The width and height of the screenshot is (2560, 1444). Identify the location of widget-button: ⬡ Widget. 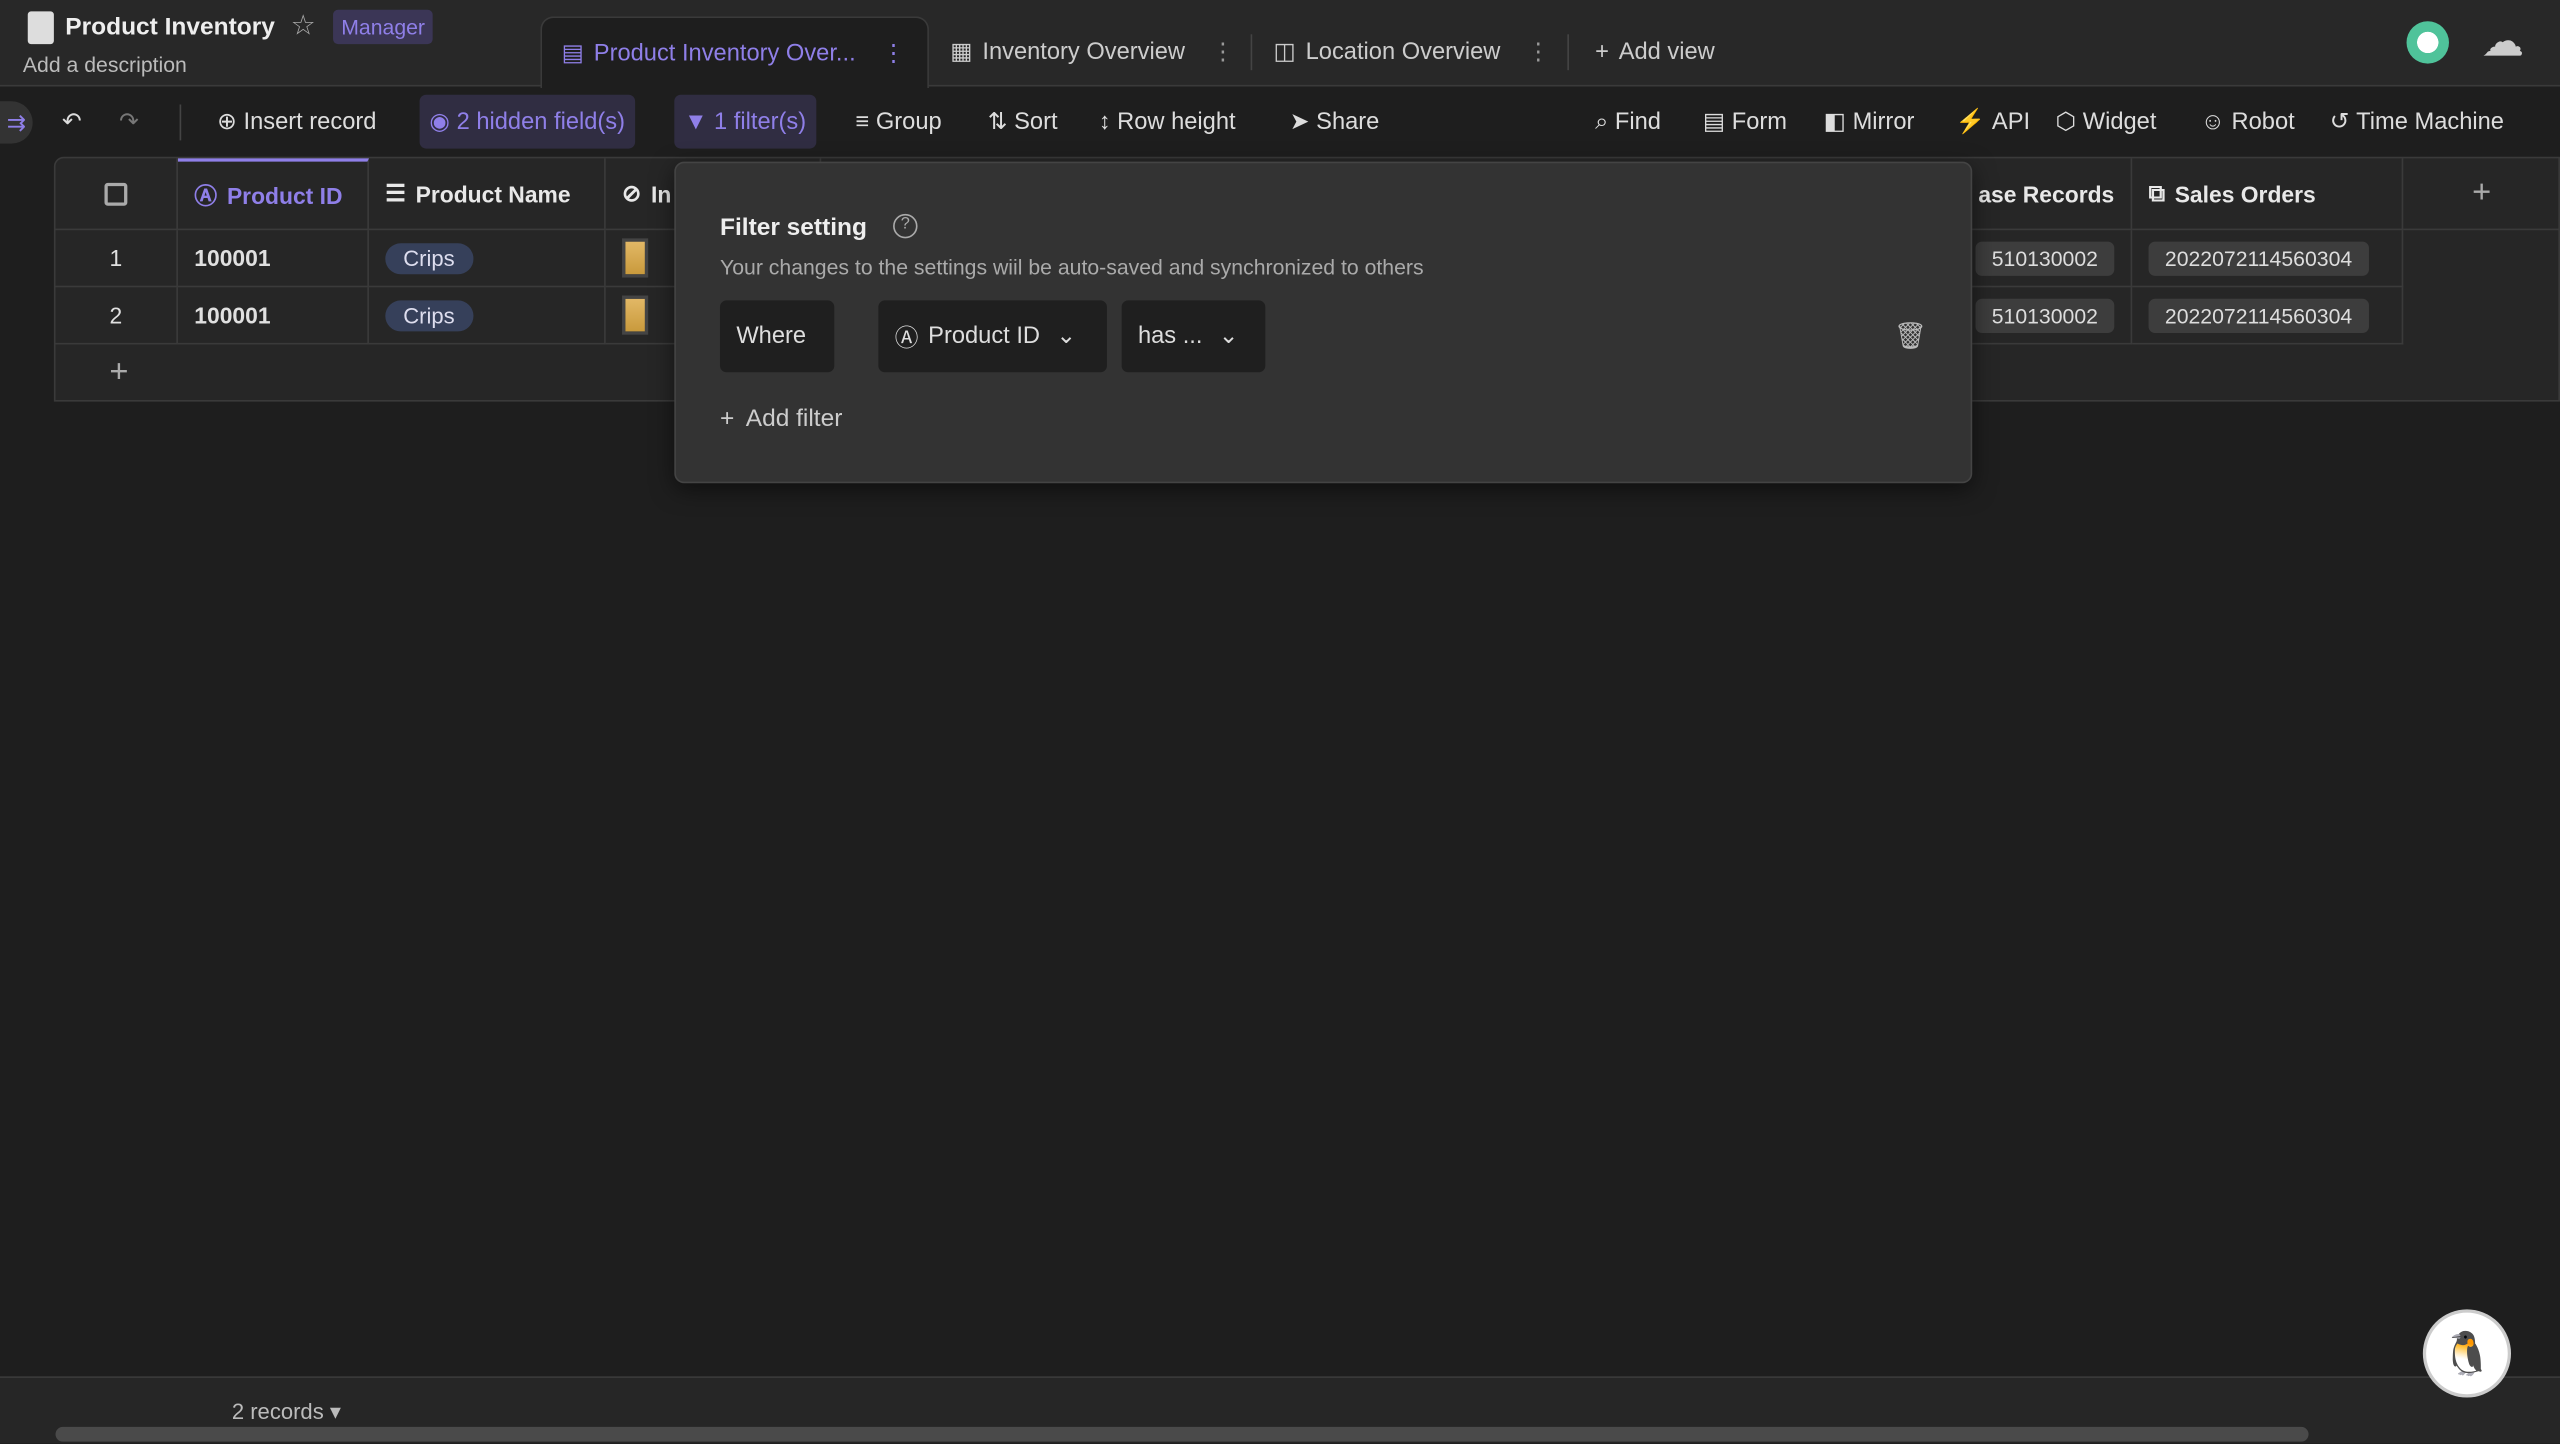
(2106, 122).